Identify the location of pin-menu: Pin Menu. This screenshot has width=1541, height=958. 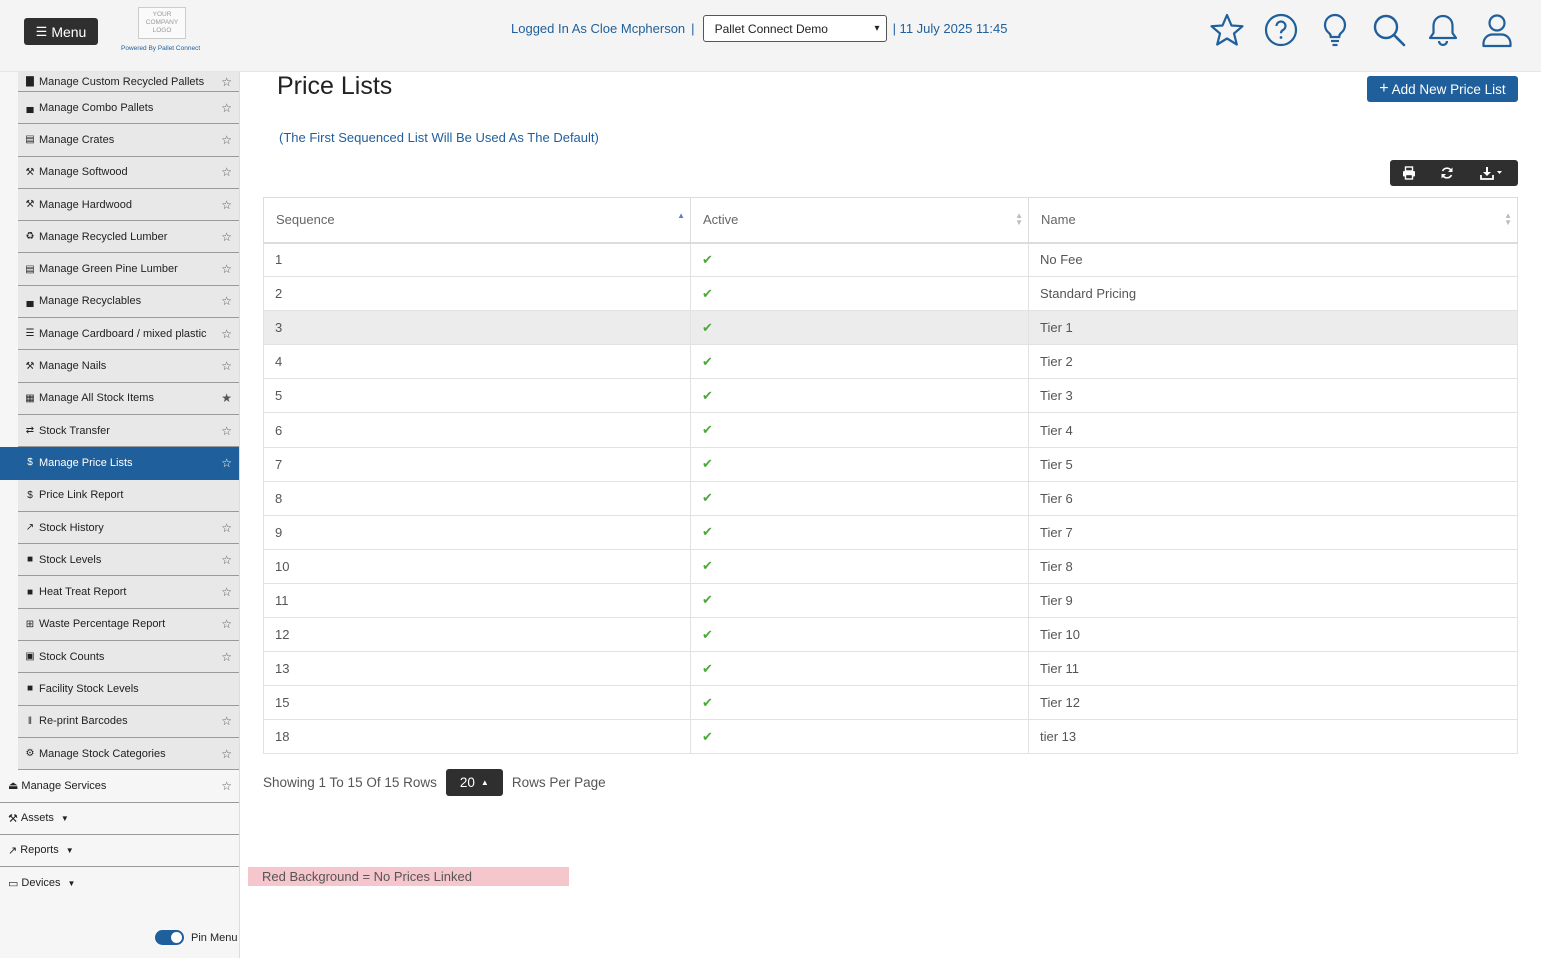
(196, 937).